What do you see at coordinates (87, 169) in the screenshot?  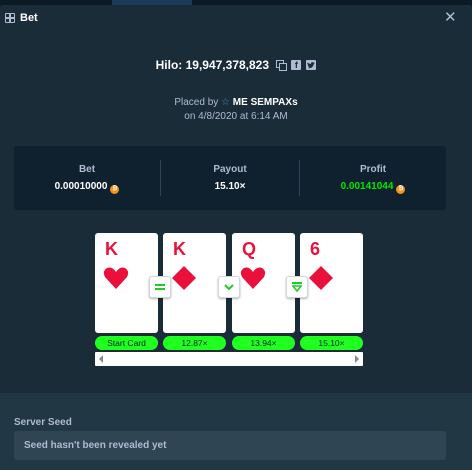 I see `bet-label: Bet` at bounding box center [87, 169].